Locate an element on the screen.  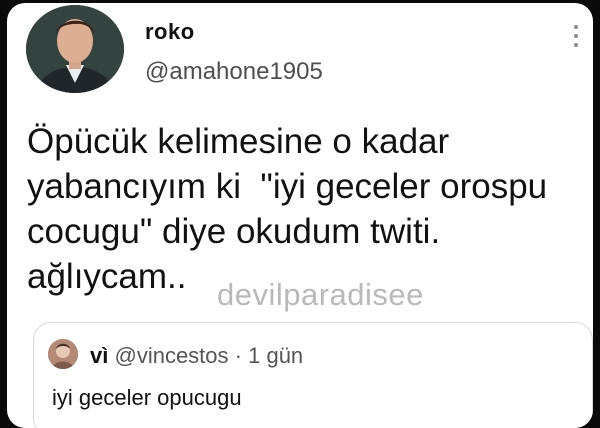
avatar is located at coordinates (75, 49).